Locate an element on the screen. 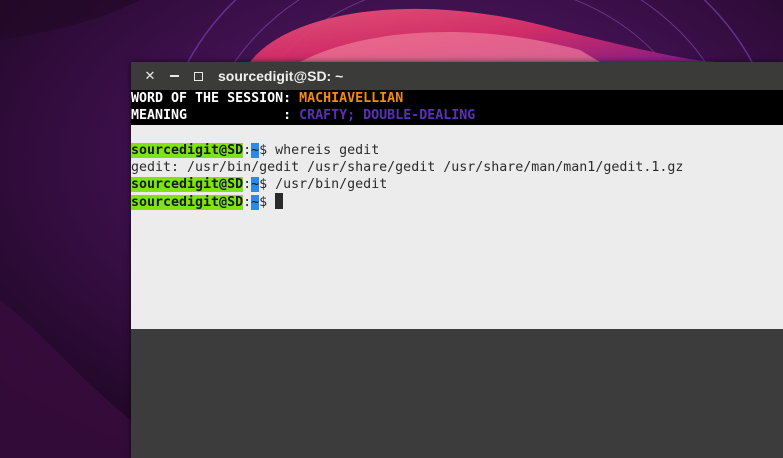 The image size is (783, 458). command-text: whereis gedit is located at coordinates (327, 150).